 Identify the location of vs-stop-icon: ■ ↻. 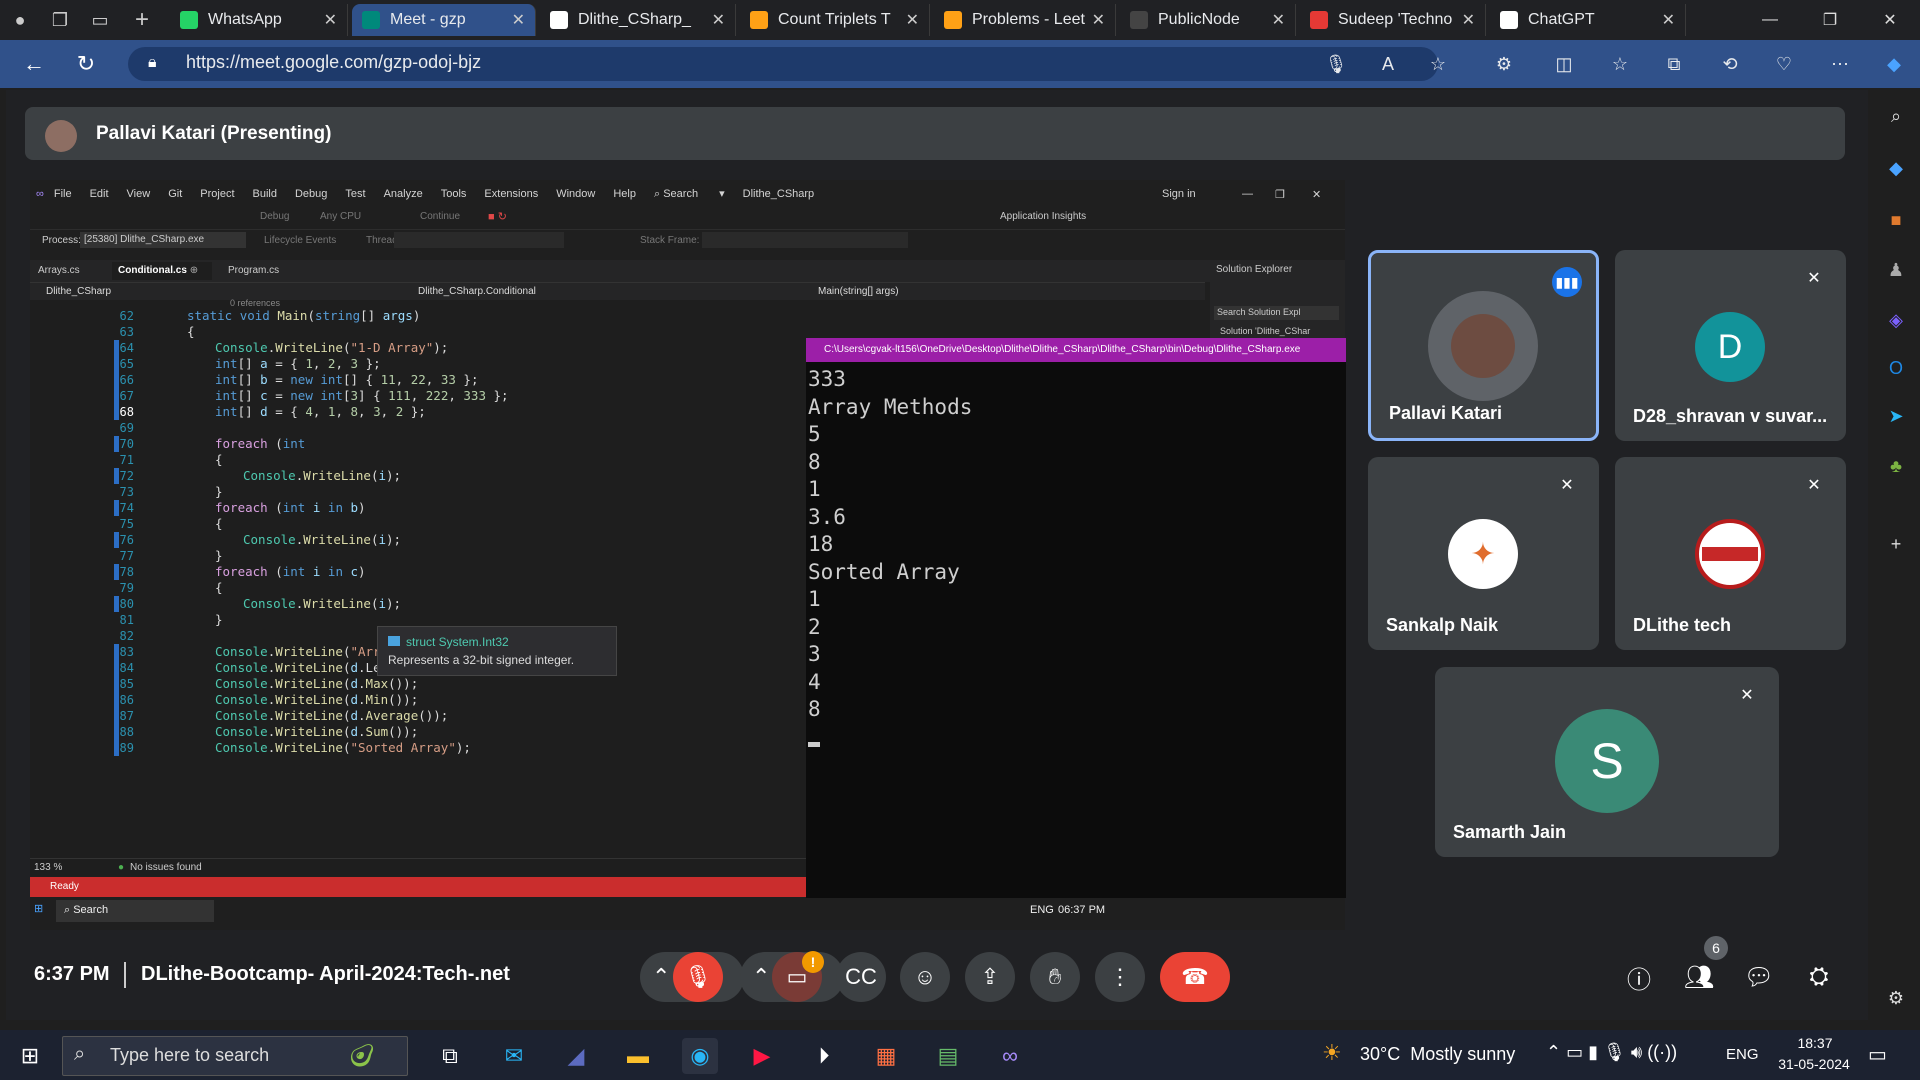
(497, 216).